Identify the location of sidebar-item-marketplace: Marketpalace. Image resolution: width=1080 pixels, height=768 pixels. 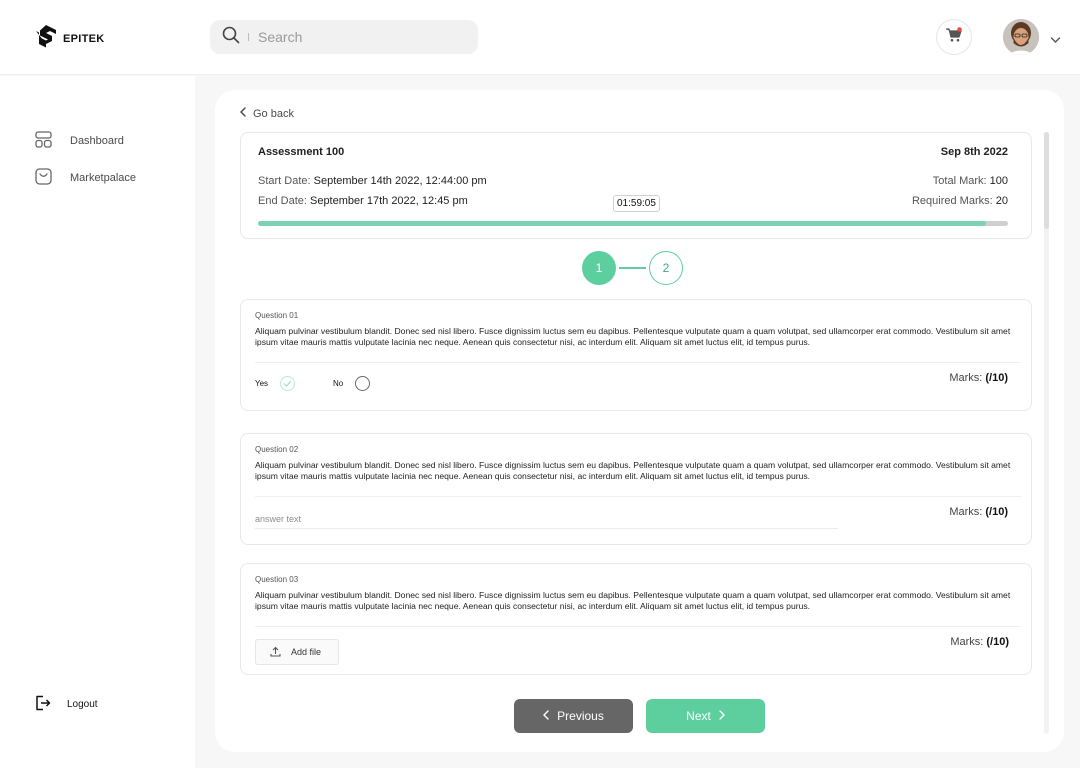
(85, 178).